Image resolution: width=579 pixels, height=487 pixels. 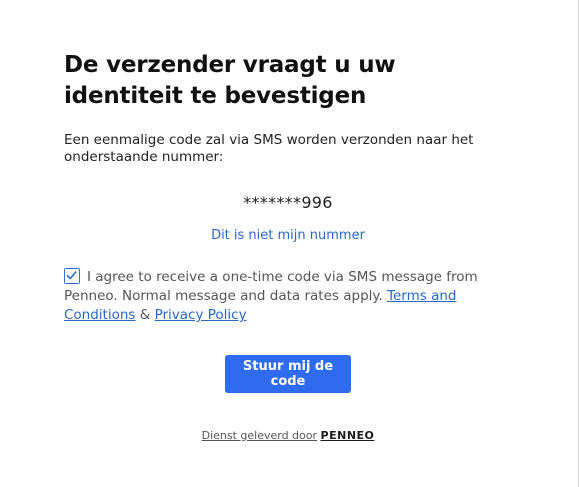 I want to click on consent-checkbox, so click(x=72, y=276).